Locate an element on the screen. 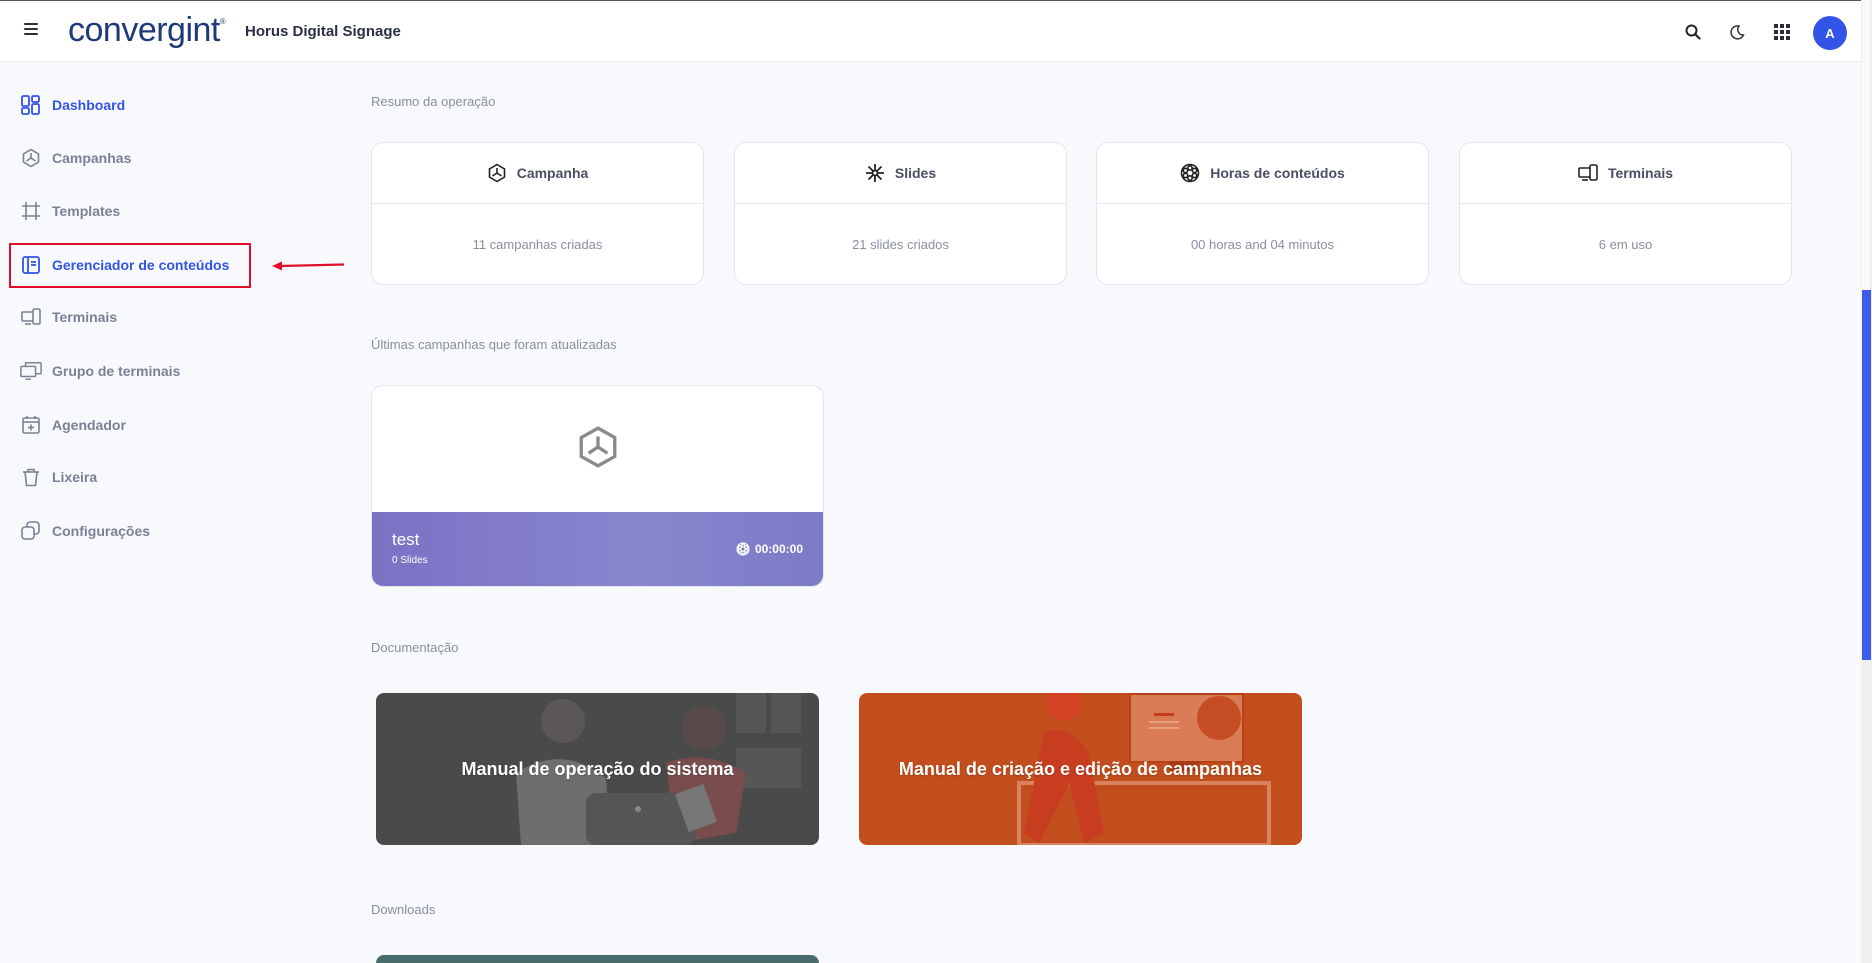 This screenshot has height=963, width=1872. downloads-label: Downloads is located at coordinates (403, 909).